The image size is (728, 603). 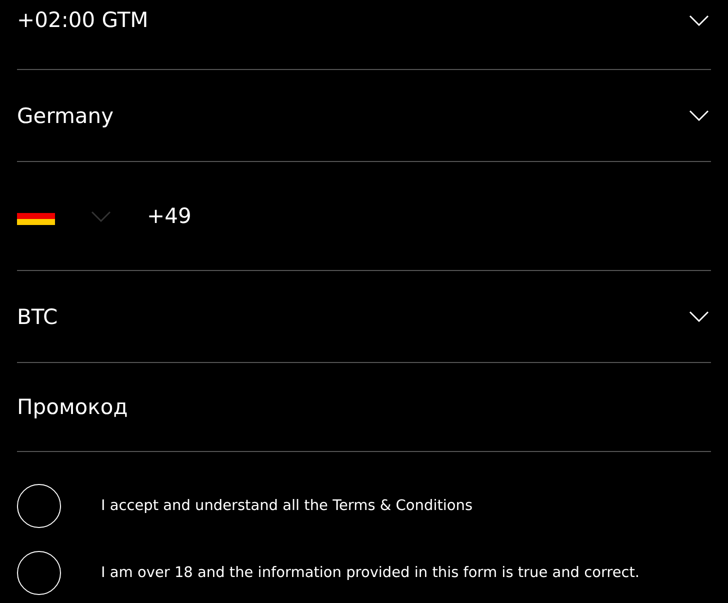 What do you see at coordinates (287, 506) in the screenshot?
I see `agreement-label: I accept and understand all the Terms & Conditions` at bounding box center [287, 506].